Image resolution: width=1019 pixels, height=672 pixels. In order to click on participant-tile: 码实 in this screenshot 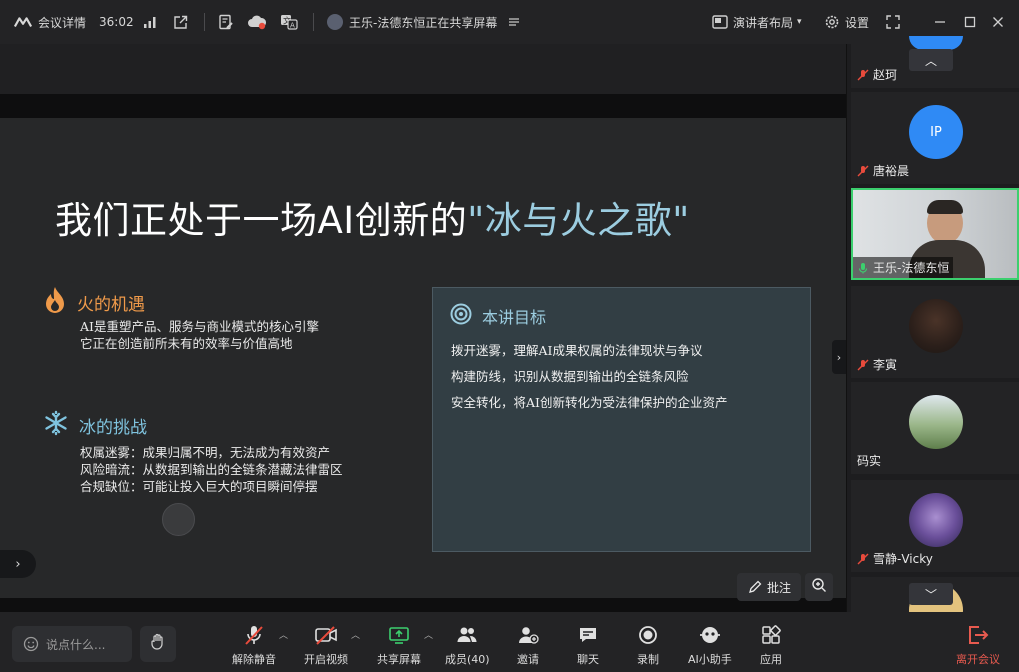, I will do `click(935, 428)`.